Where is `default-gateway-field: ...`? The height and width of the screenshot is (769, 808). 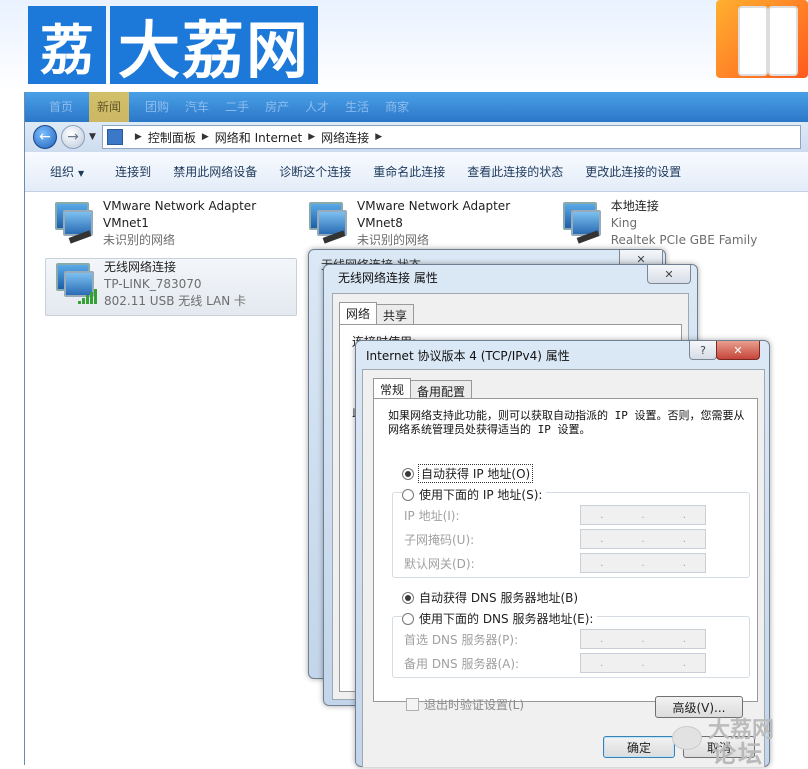
default-gateway-field: ... is located at coordinates (643, 563).